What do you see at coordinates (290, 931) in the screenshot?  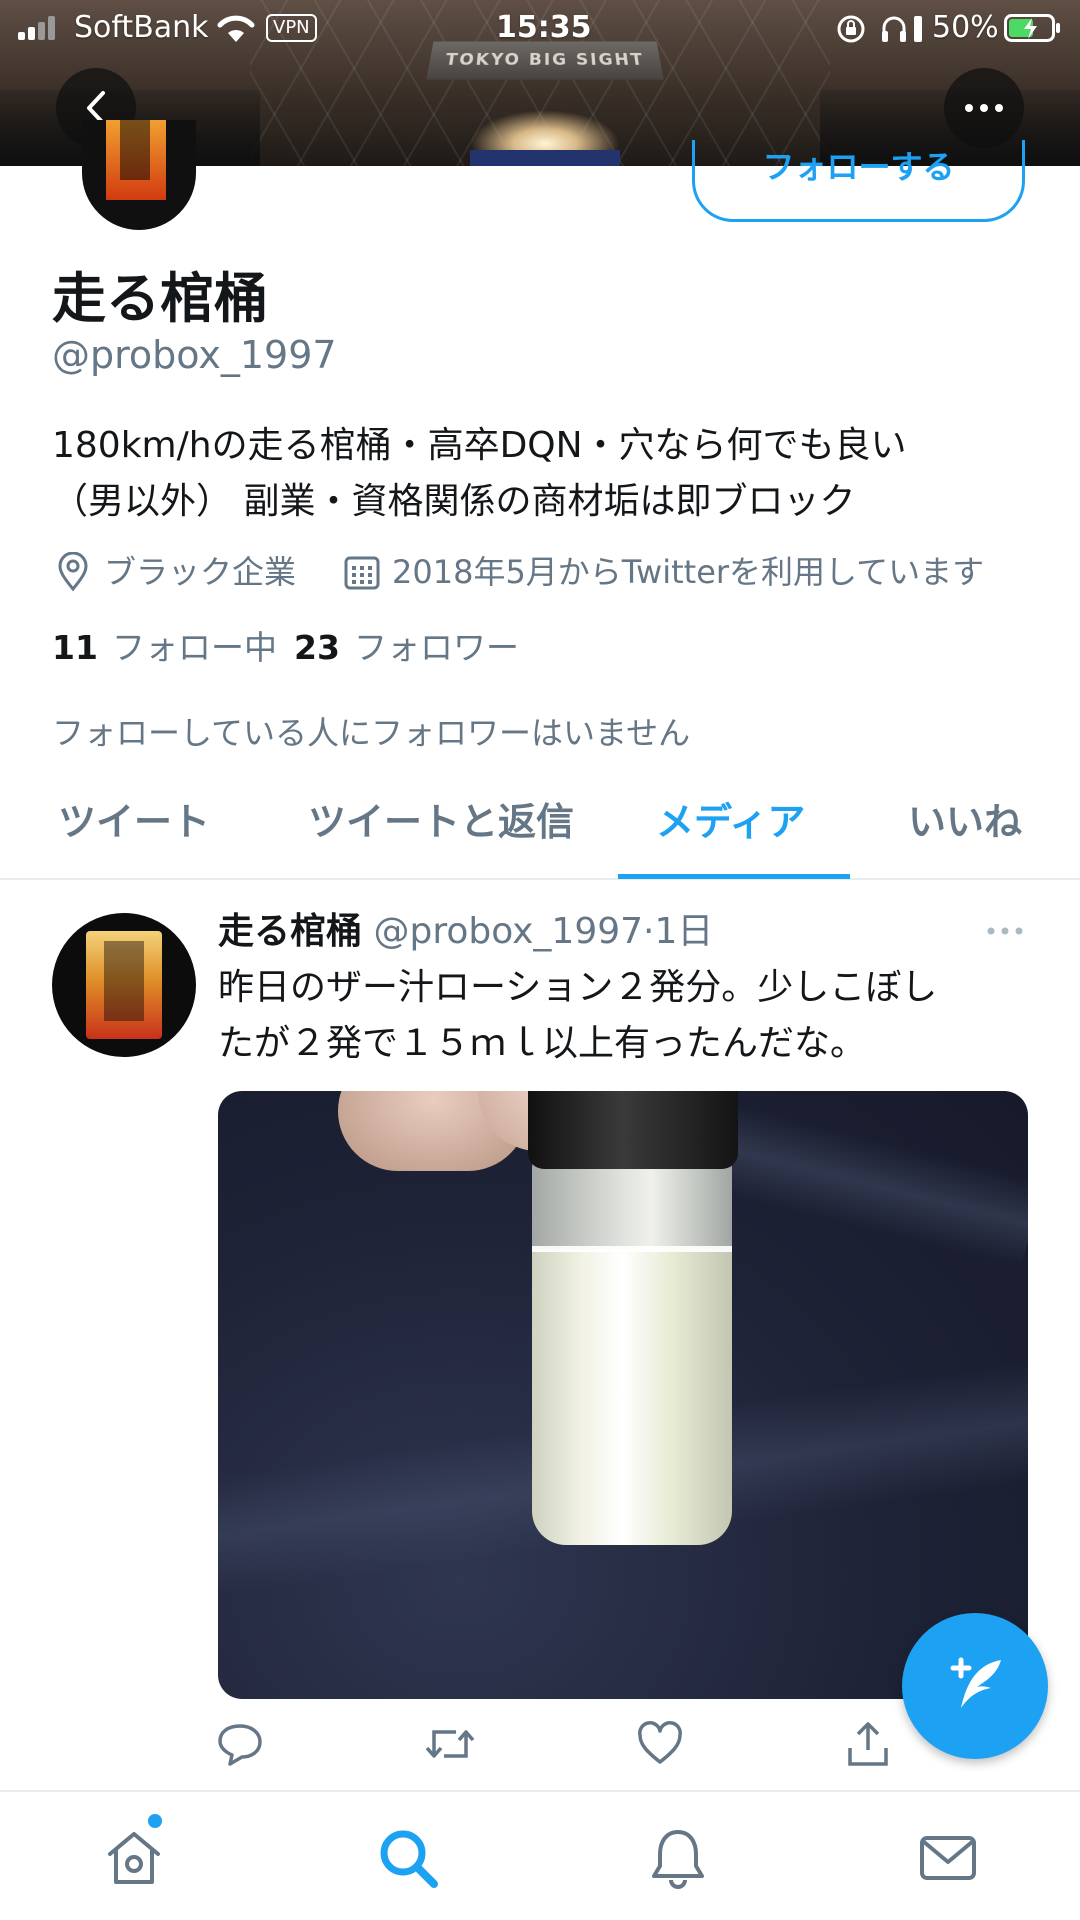 I see `tweet-author-name: 走る棺桶` at bounding box center [290, 931].